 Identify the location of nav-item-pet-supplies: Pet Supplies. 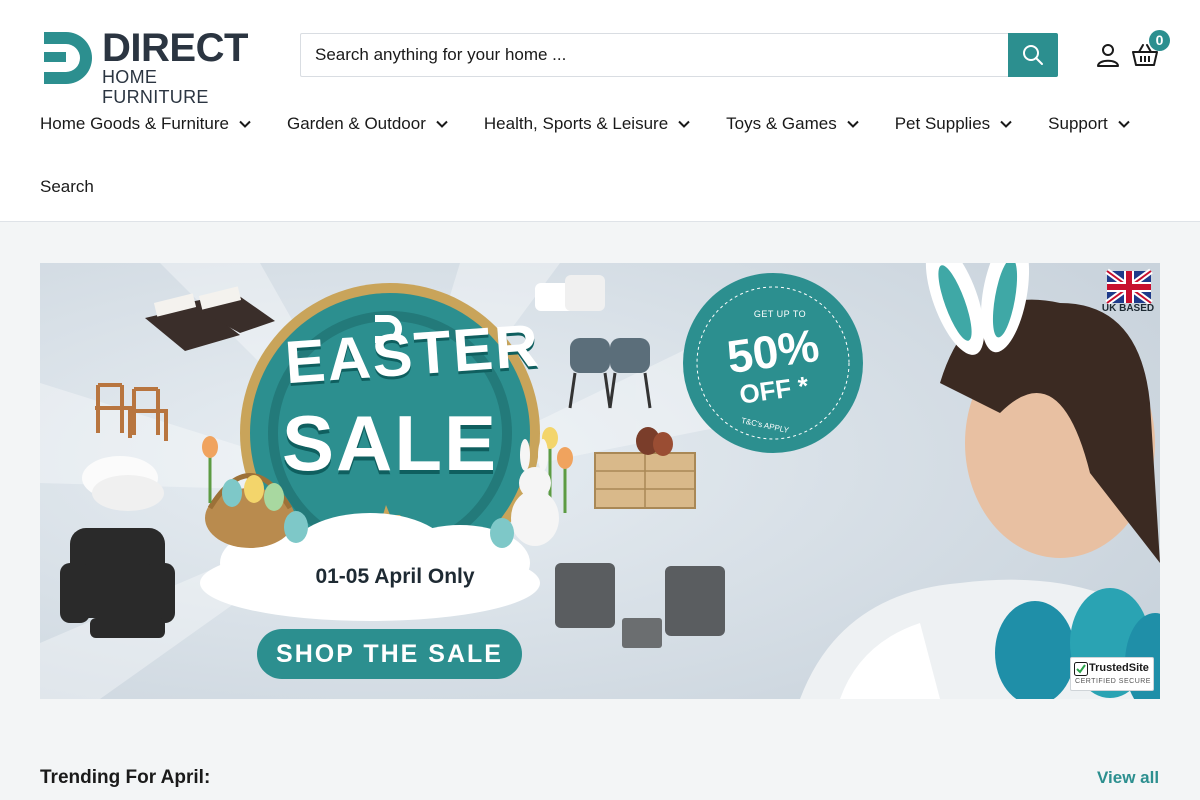
(953, 124).